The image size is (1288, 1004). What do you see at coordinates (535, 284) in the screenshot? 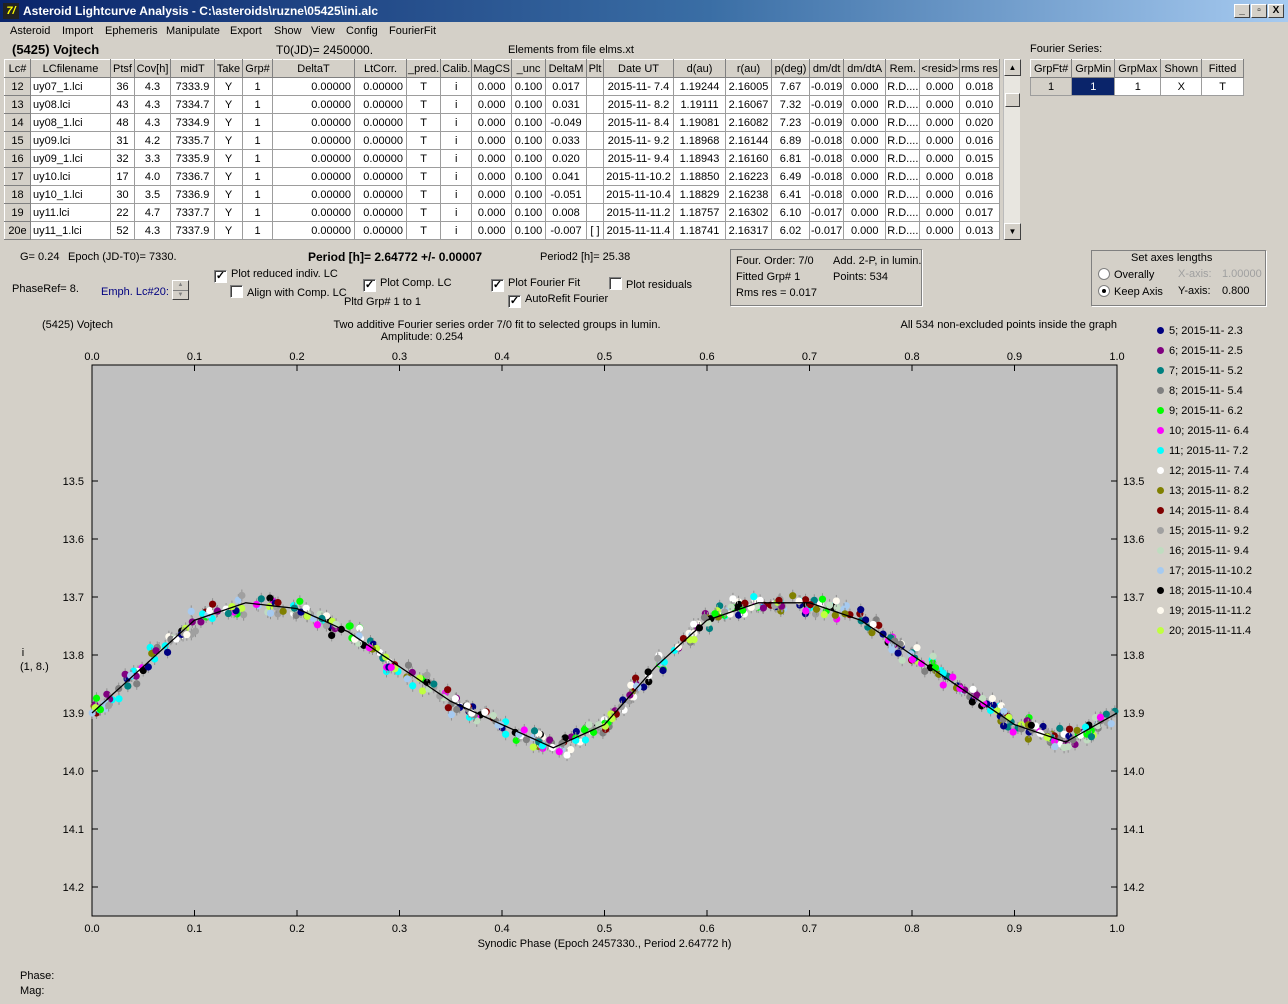
I see `plot-fourier-checkbox: ✓ Plot Fourier Fit` at bounding box center [535, 284].